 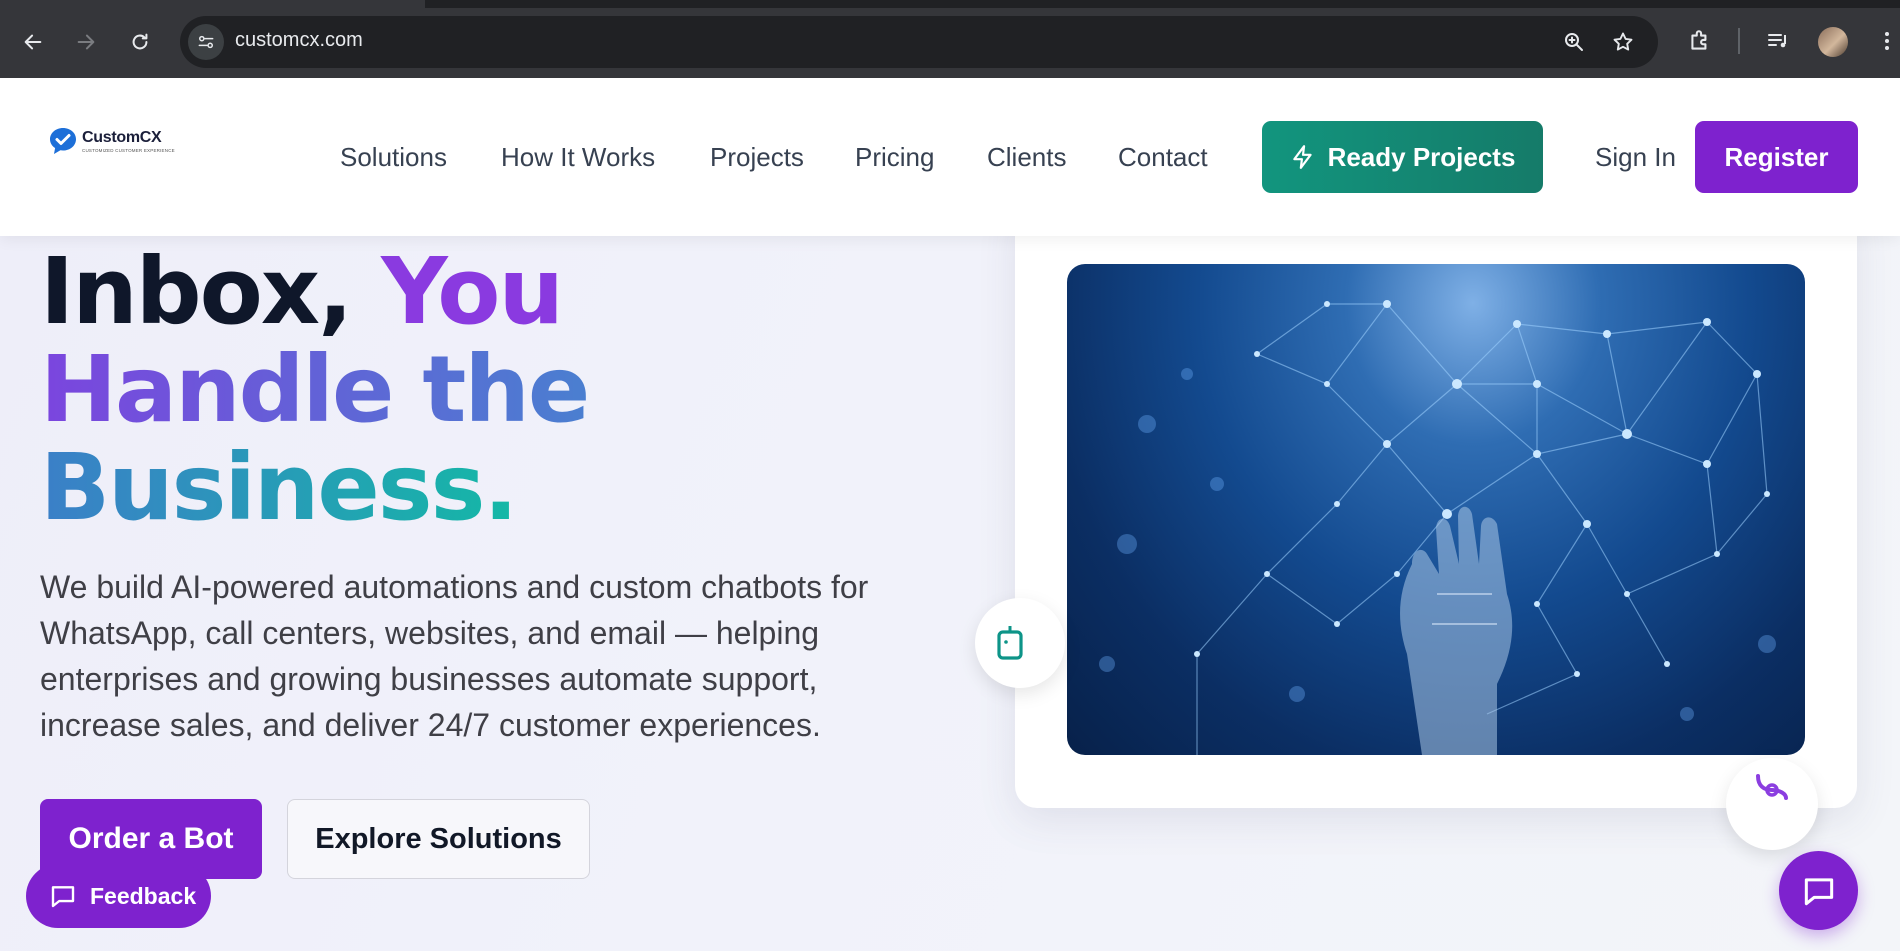 I want to click on forward-icon, so click(x=86, y=42).